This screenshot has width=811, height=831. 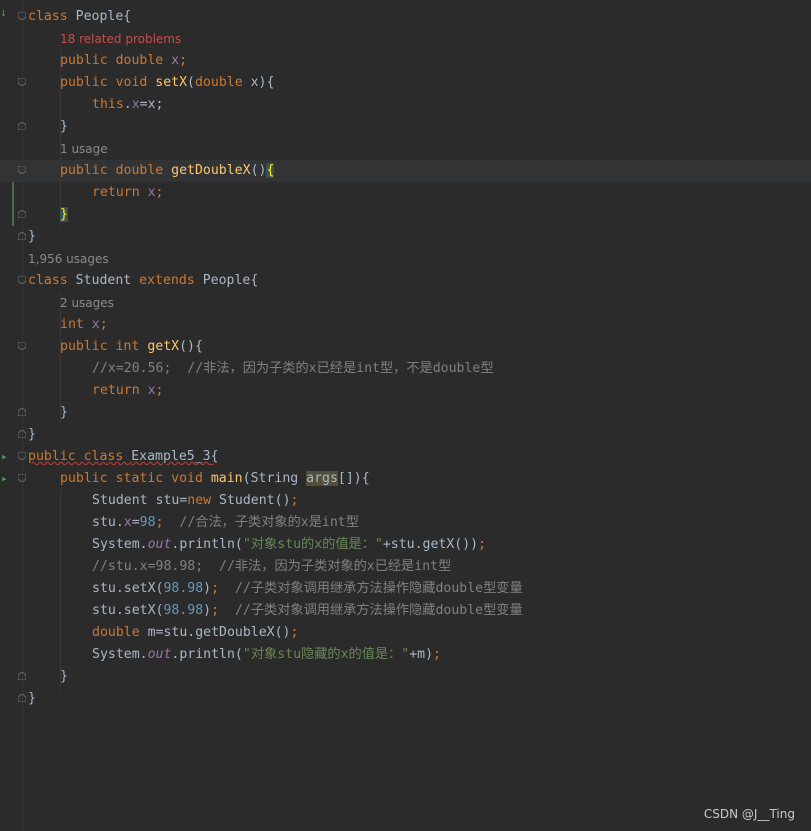 I want to click on code-line-20: stu.x=98; //合法，子类对象的x是int型, so click(x=405, y=523).